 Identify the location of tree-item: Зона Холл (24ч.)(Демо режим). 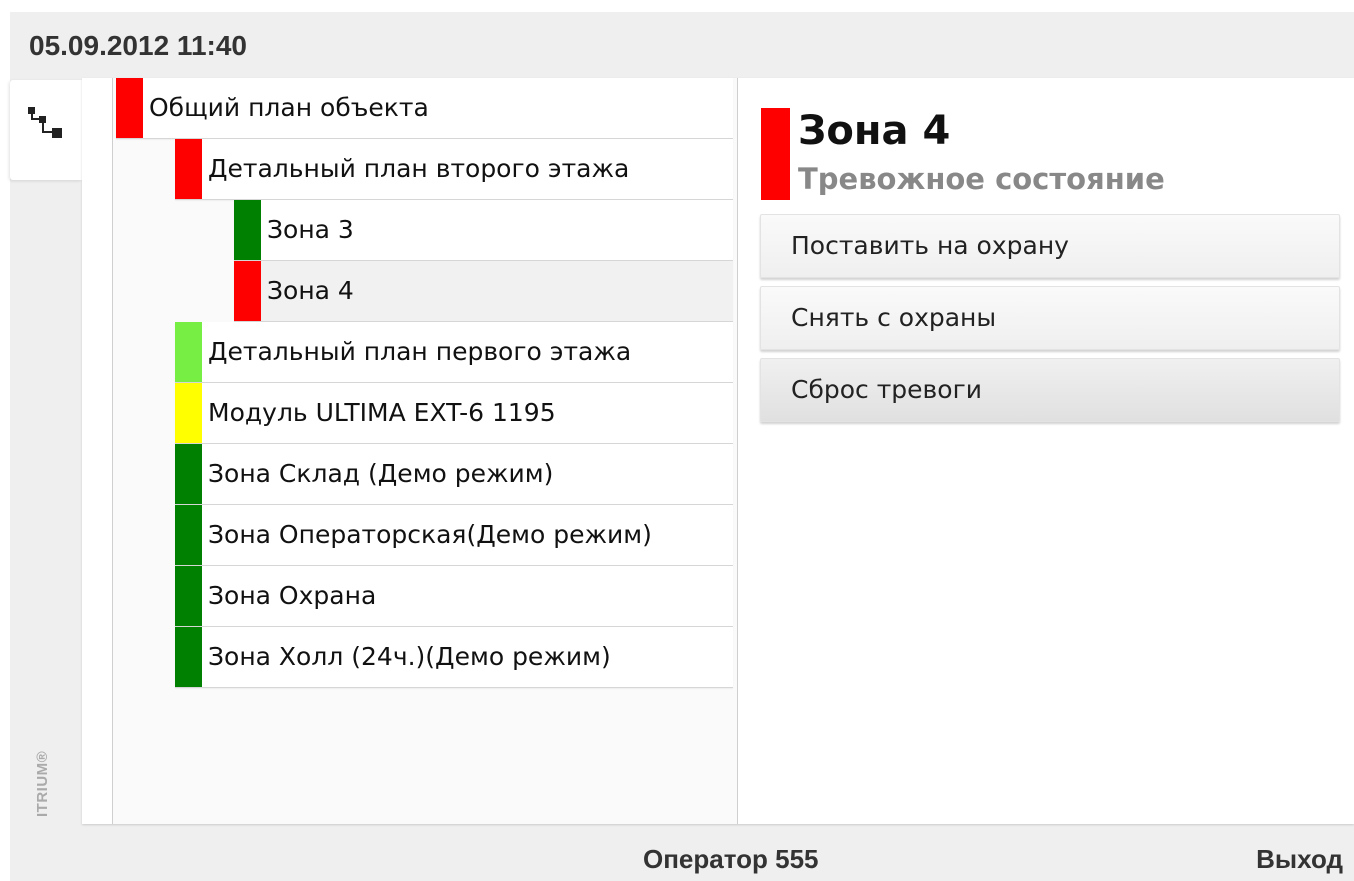
(454, 657).